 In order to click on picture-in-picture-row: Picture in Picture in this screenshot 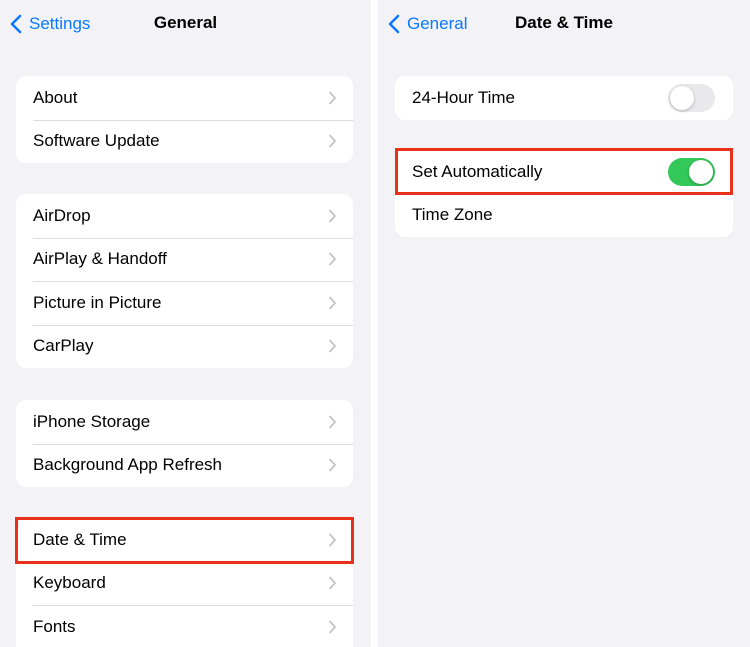, I will do `click(184, 303)`.